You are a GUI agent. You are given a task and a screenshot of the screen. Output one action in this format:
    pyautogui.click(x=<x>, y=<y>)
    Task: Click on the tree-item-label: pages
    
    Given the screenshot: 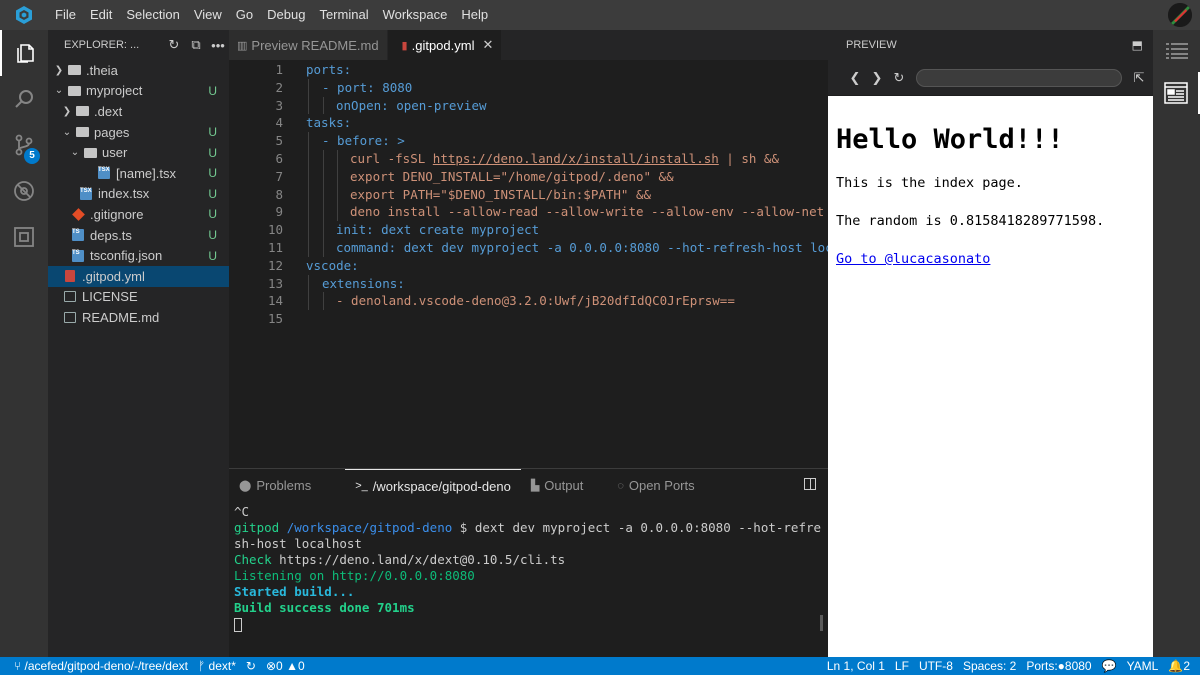 What is the action you would take?
    pyautogui.click(x=112, y=132)
    